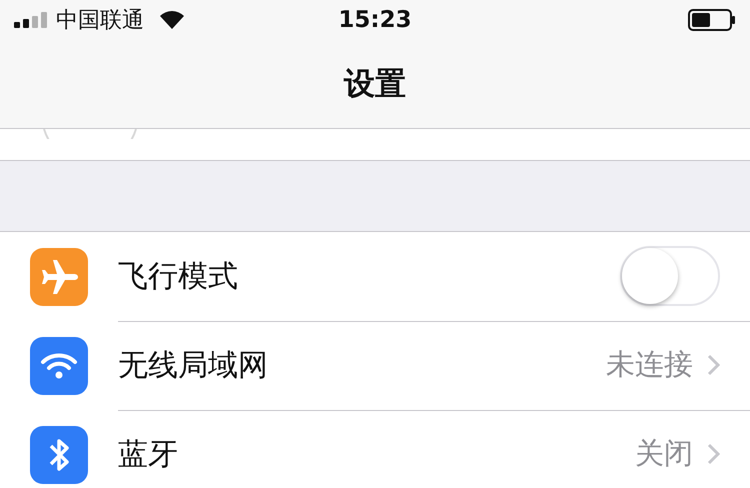 This screenshot has height=488, width=750. Describe the element at coordinates (670, 276) in the screenshot. I see `toggle-switch` at that location.